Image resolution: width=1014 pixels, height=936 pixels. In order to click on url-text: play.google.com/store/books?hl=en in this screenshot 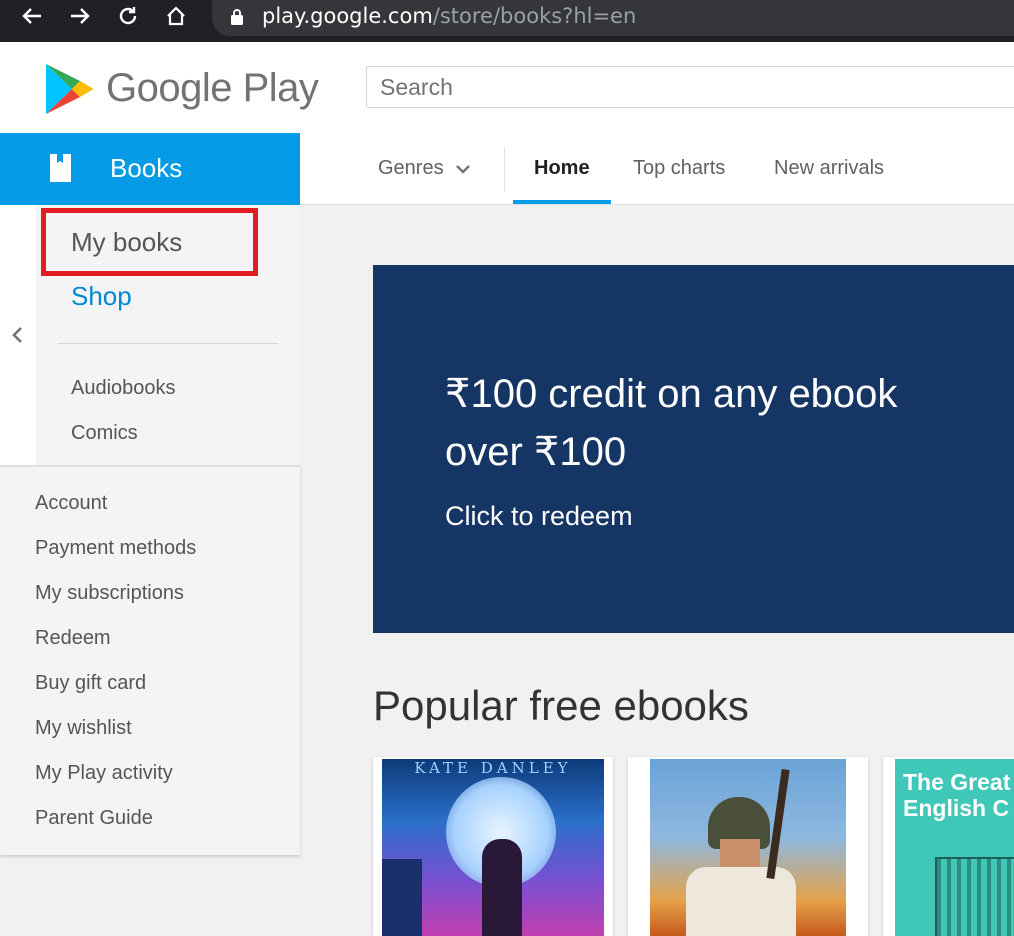, I will do `click(449, 16)`.